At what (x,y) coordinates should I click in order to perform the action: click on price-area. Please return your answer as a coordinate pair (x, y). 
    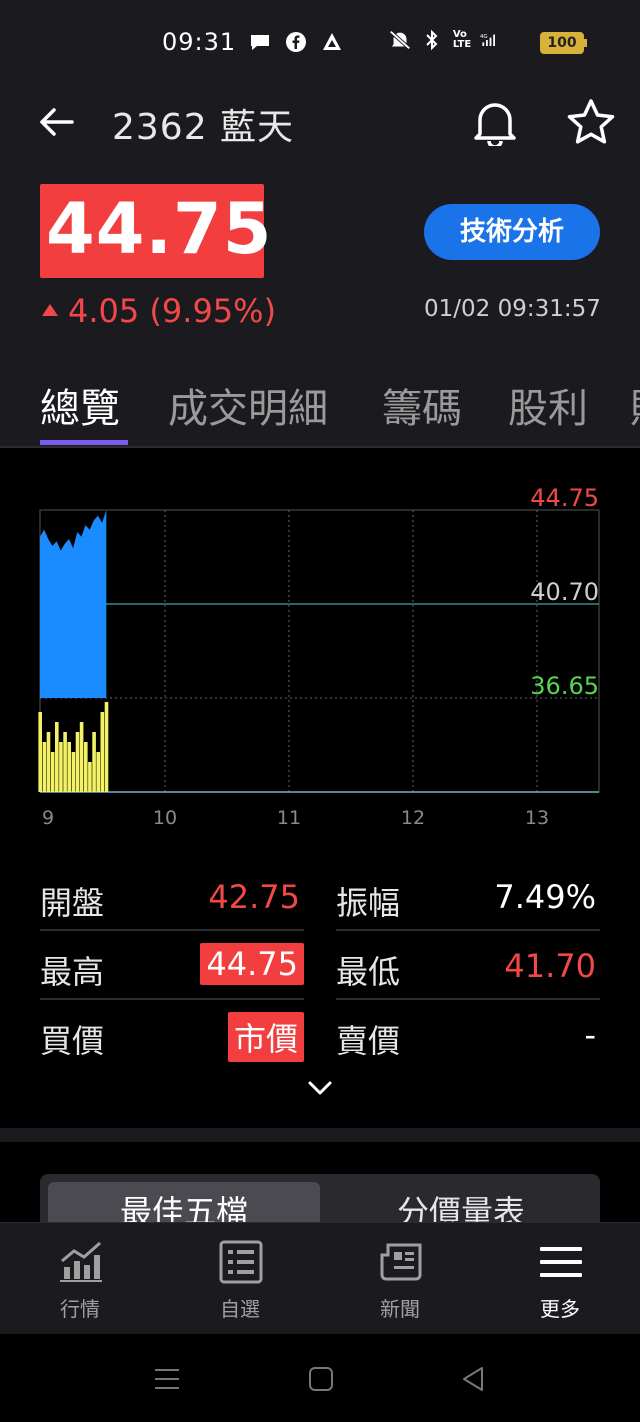
    Looking at the image, I should click on (73, 604).